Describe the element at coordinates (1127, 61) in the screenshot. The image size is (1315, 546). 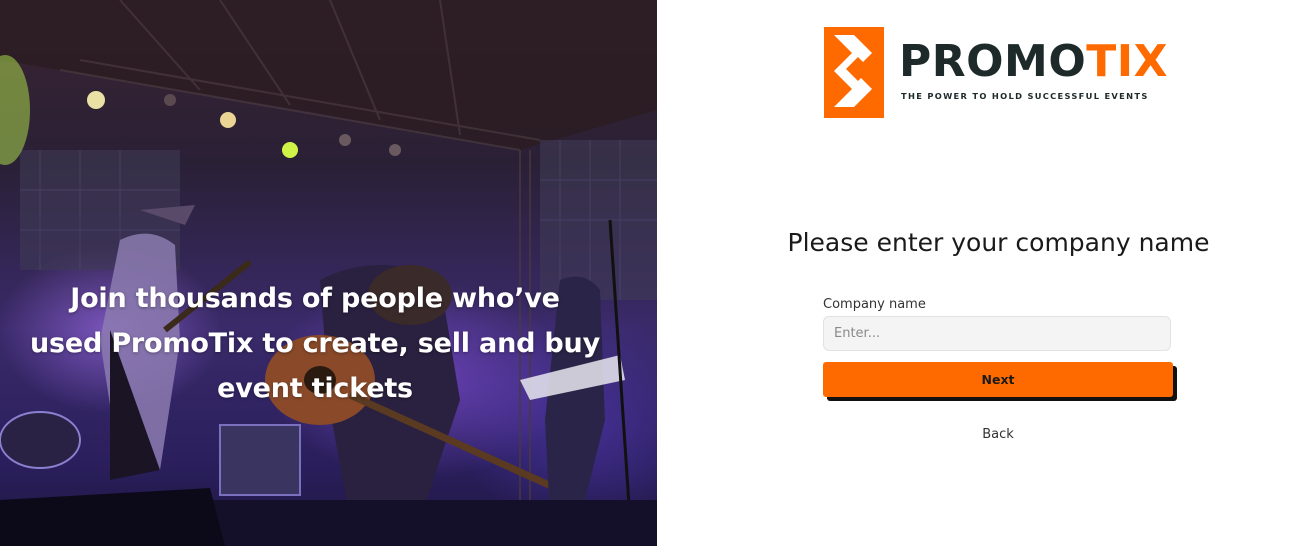
I see `brand-name-accent: TIX` at that location.